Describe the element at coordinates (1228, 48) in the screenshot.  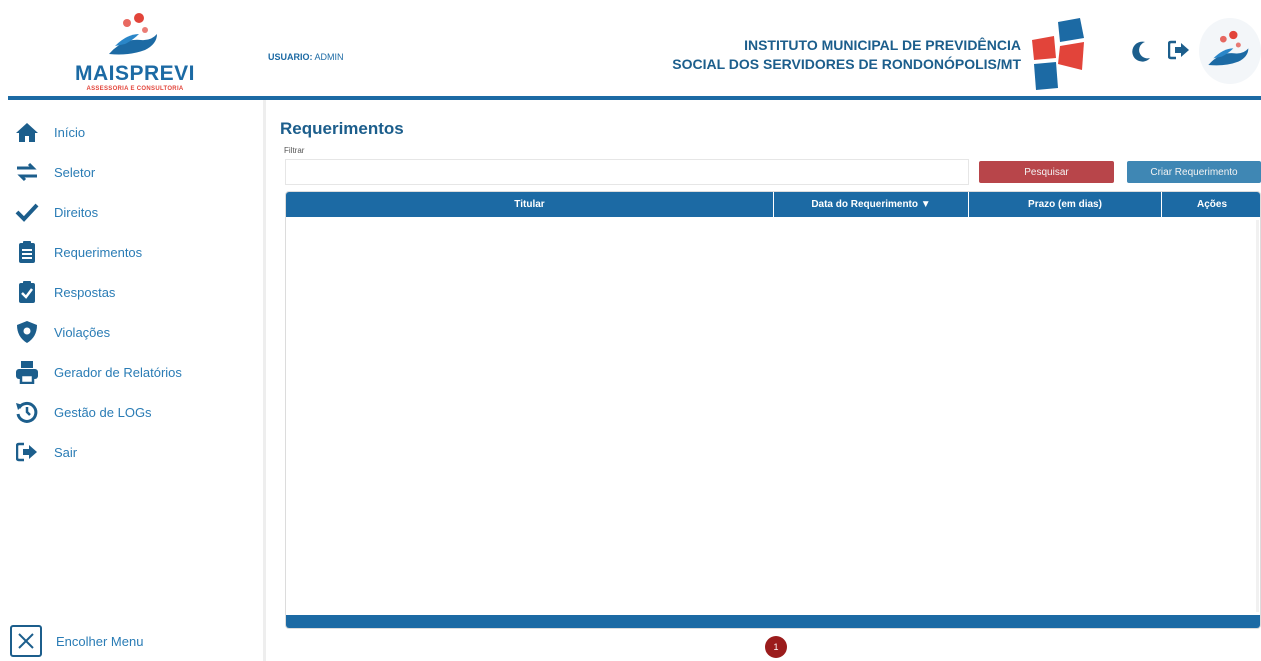
I see `avatar-logo-icon` at that location.